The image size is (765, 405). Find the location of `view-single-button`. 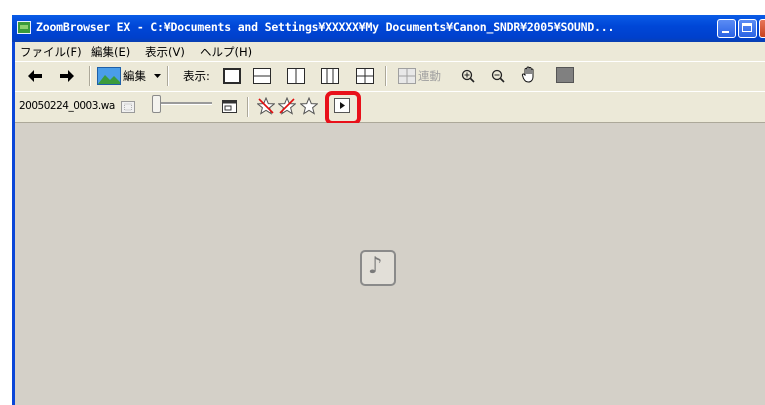

view-single-button is located at coordinates (232, 76).